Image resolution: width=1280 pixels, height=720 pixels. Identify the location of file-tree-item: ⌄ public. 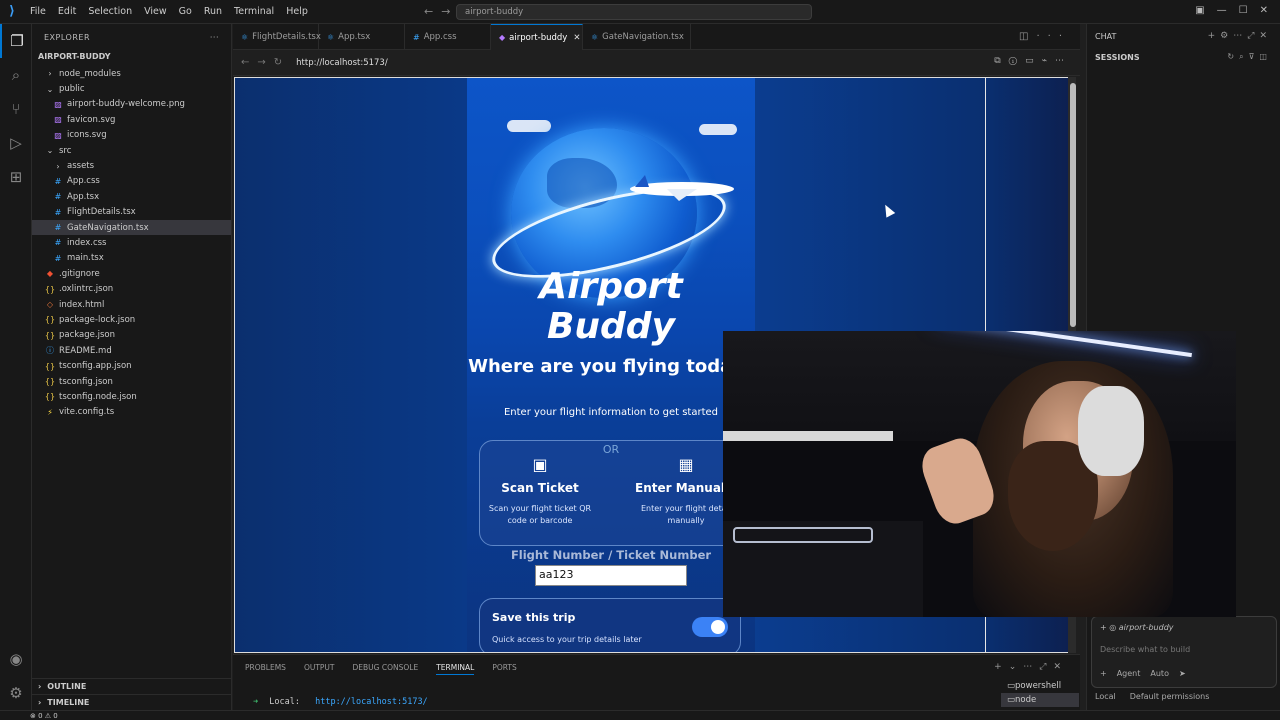
(131, 88).